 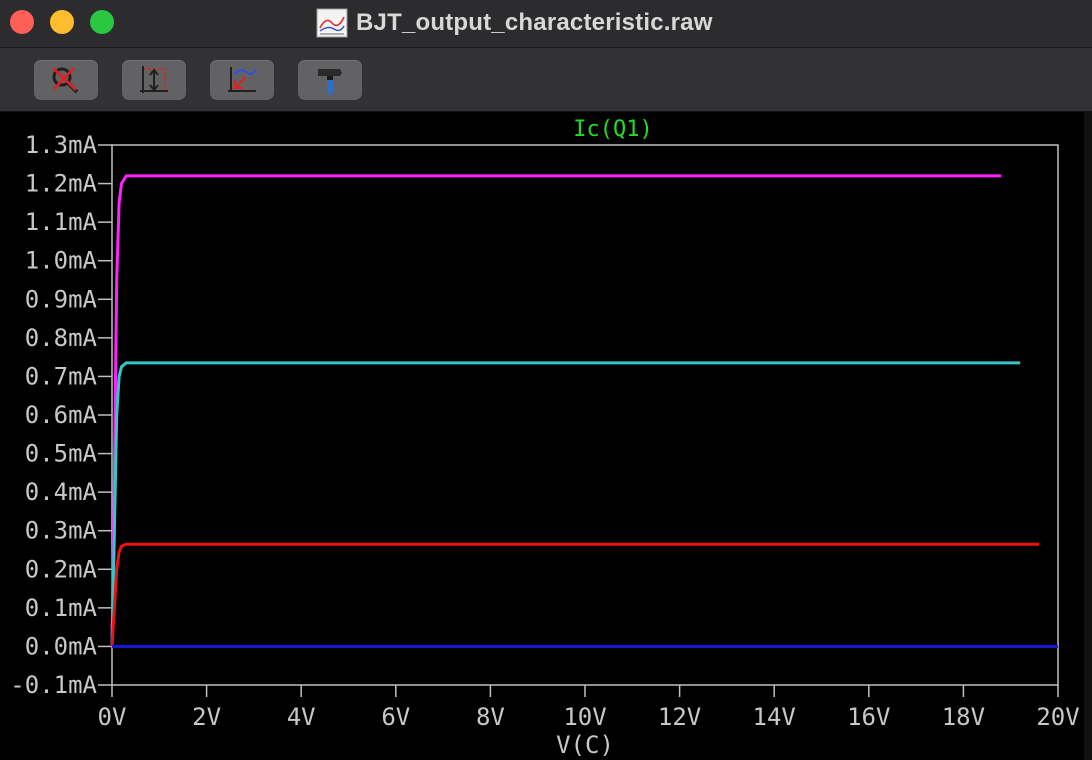 I want to click on x-tick-label: 0V, so click(x=112, y=717).